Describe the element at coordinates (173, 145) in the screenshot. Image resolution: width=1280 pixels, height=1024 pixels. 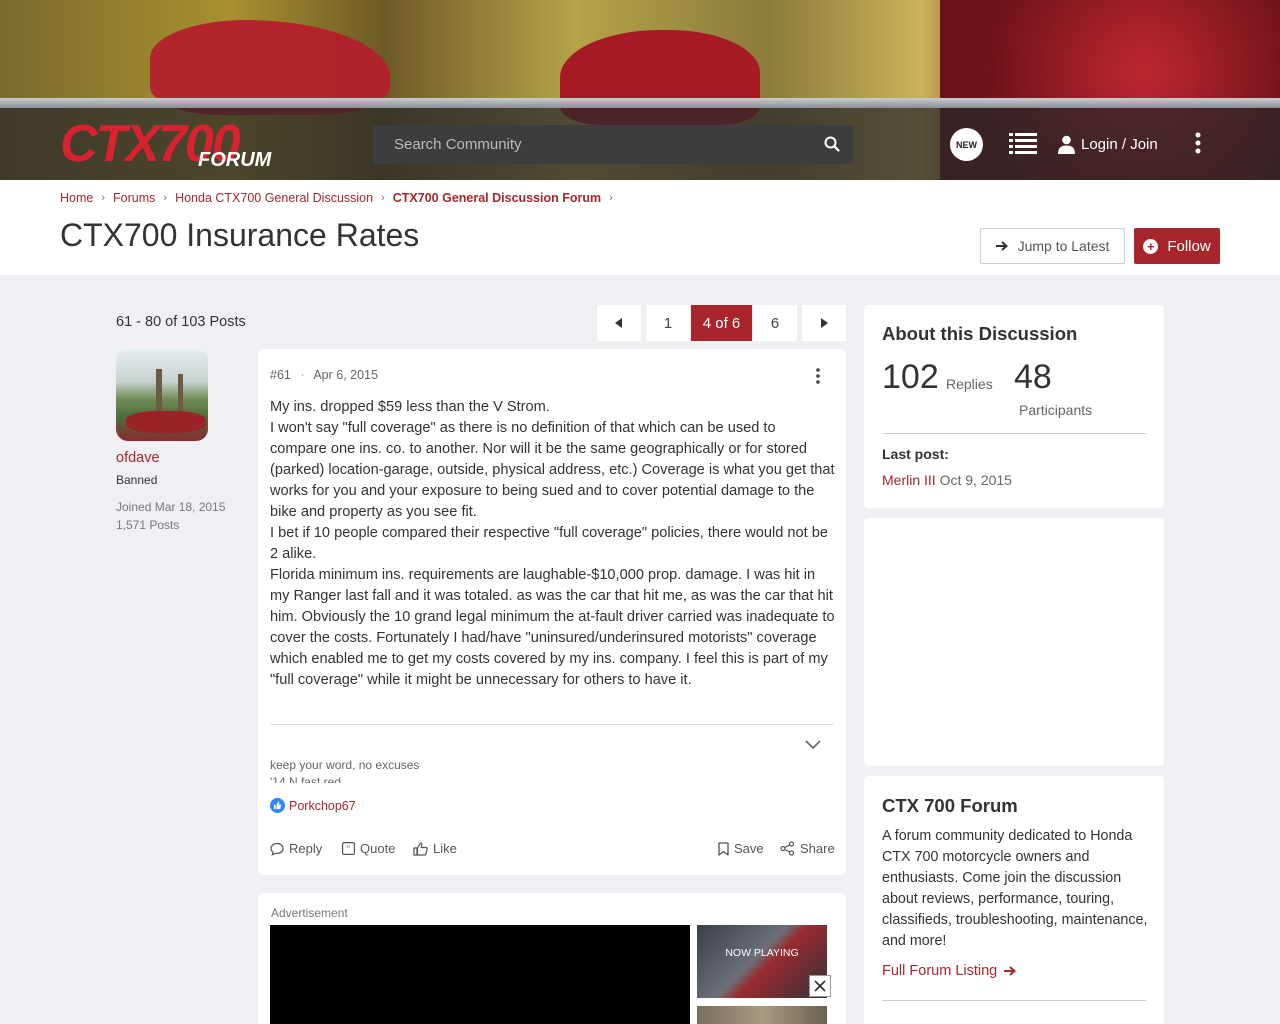
I see `site-logo: CTX700 FORUM` at that location.